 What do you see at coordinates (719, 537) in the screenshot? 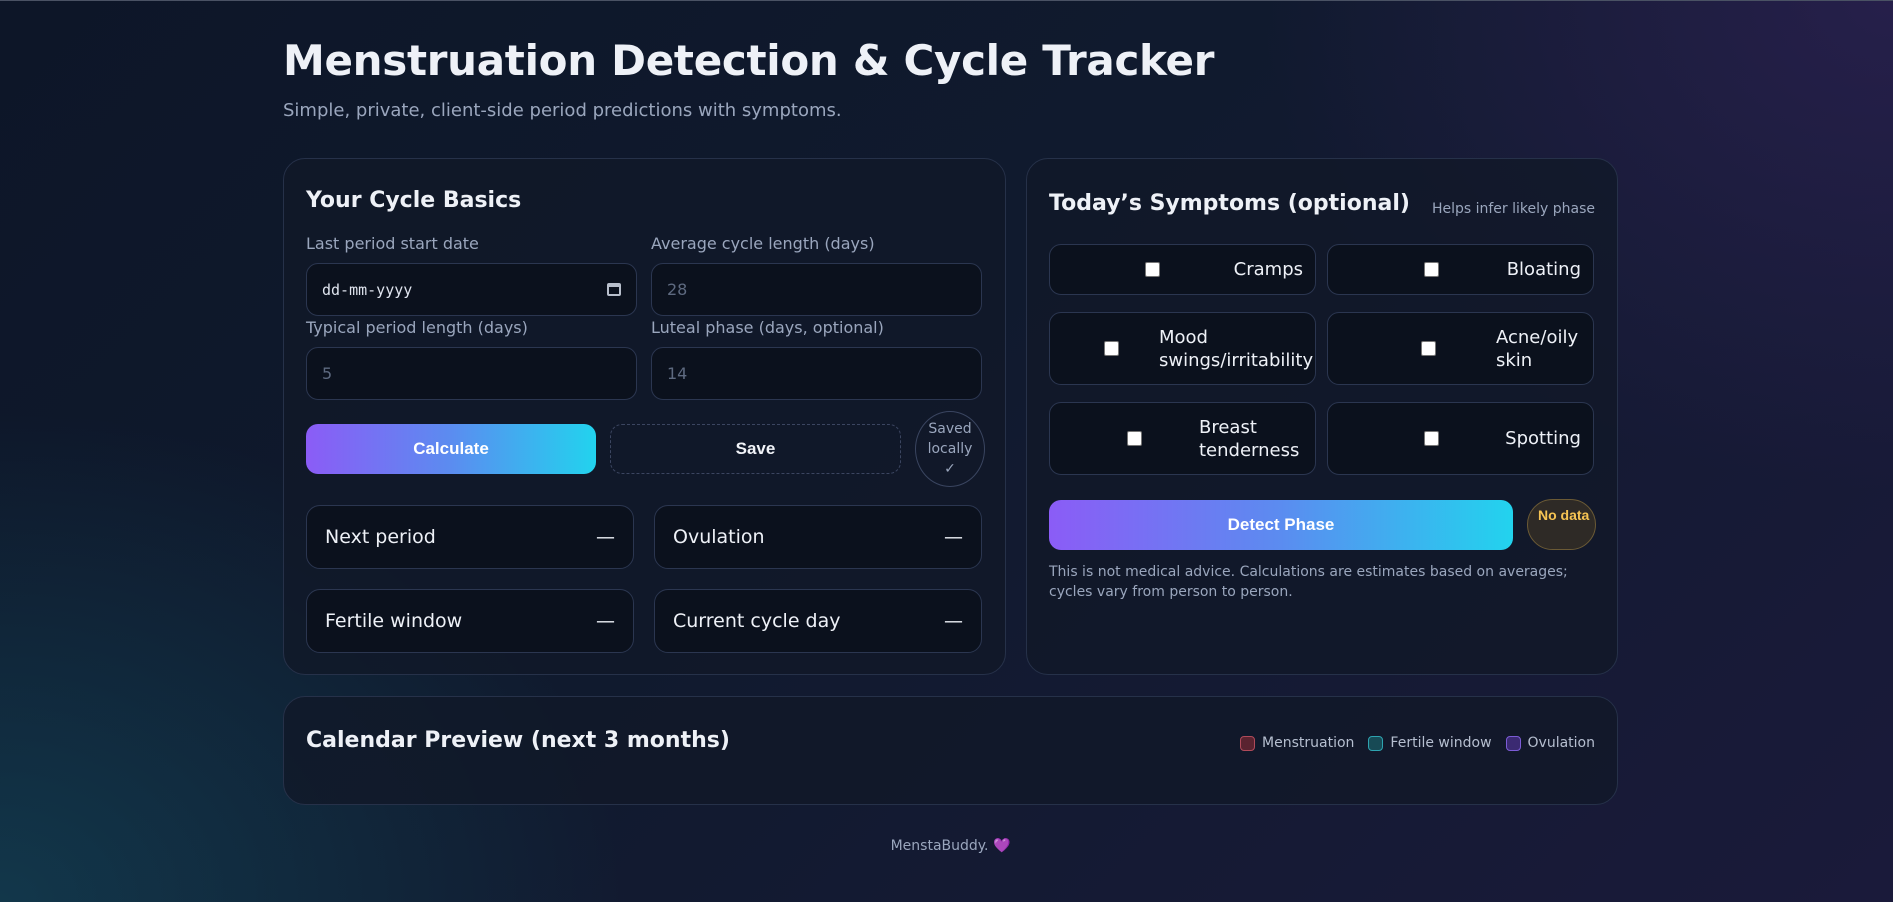
I see `result-label: Ovulation` at bounding box center [719, 537].